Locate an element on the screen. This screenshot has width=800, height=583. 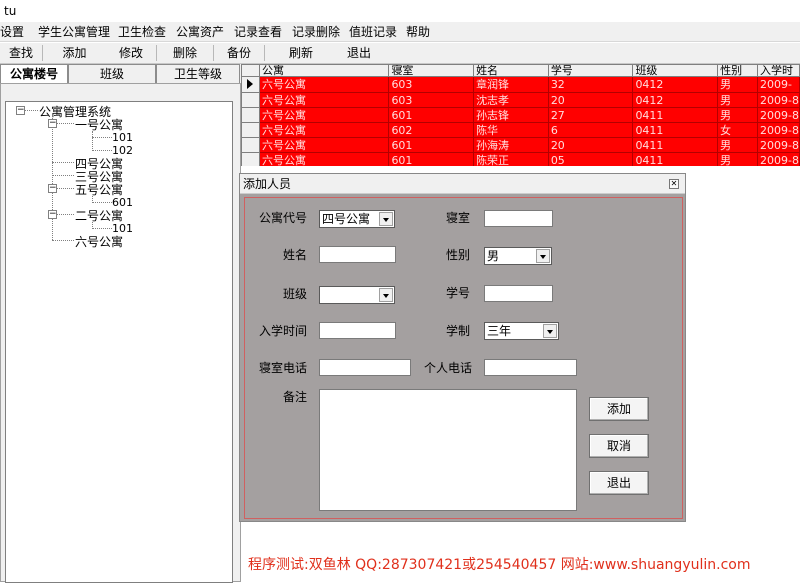
dialog-exit-button: 退出 is located at coordinates (619, 483).